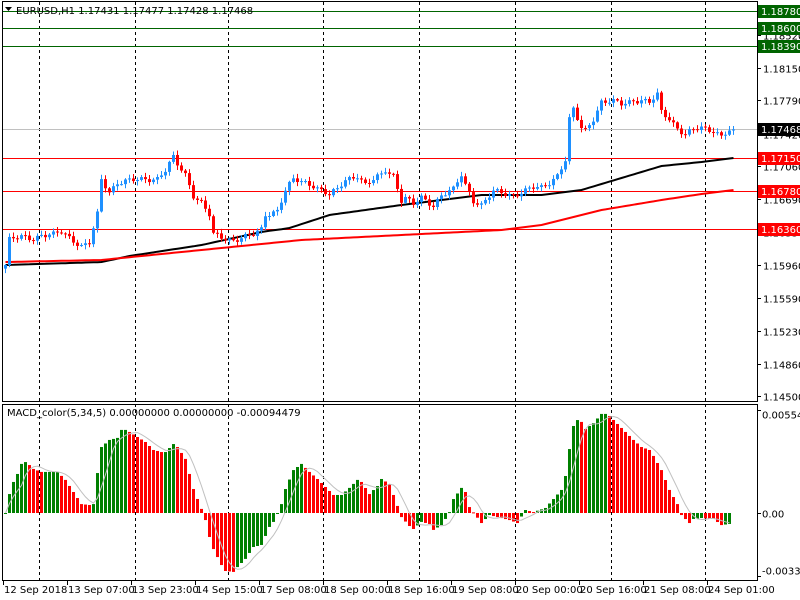 This screenshot has height=600, width=800. I want to click on time-tick-label: 14 Sep 15:00, so click(229, 590).